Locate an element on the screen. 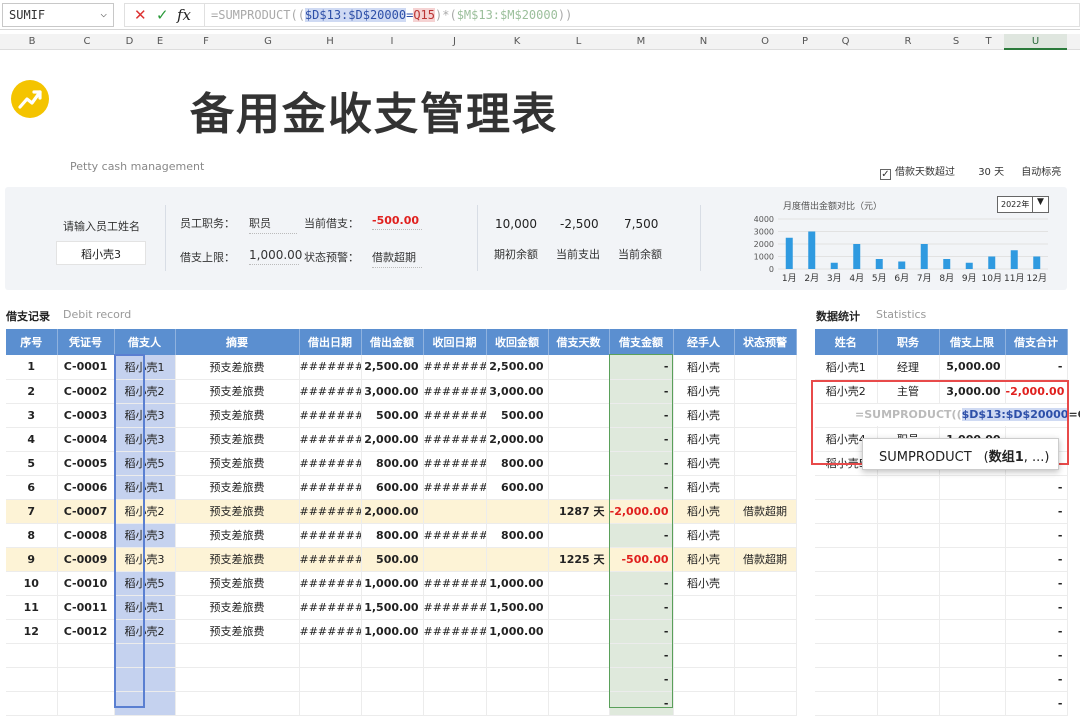 Image resolution: width=1080 pixels, height=716 pixels. table-cell: 600.00 is located at coordinates (392, 487).